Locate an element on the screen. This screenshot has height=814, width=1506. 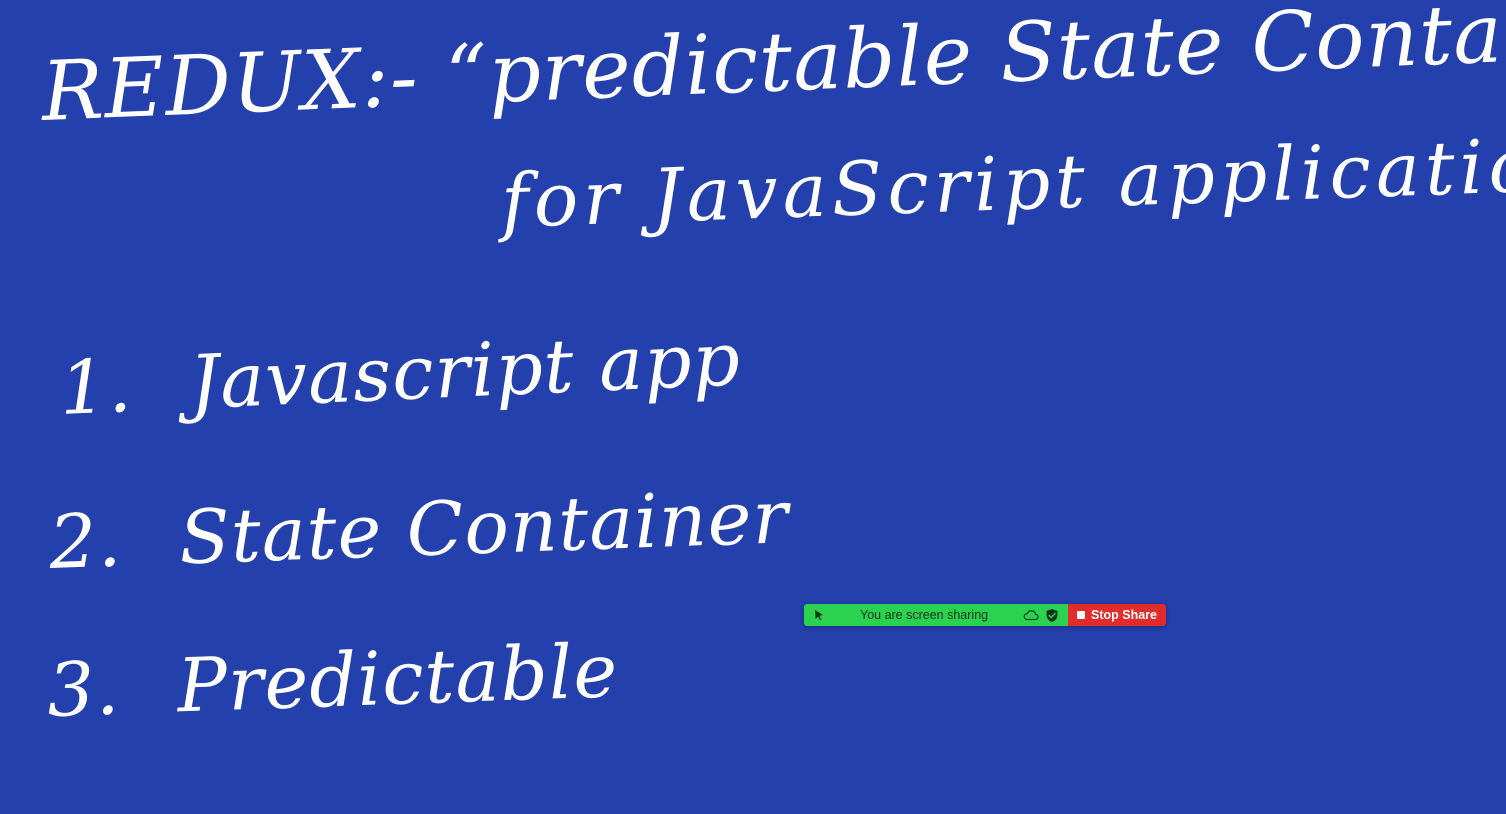
list-item: 1. Javascript app is located at coordinates (400, 374).